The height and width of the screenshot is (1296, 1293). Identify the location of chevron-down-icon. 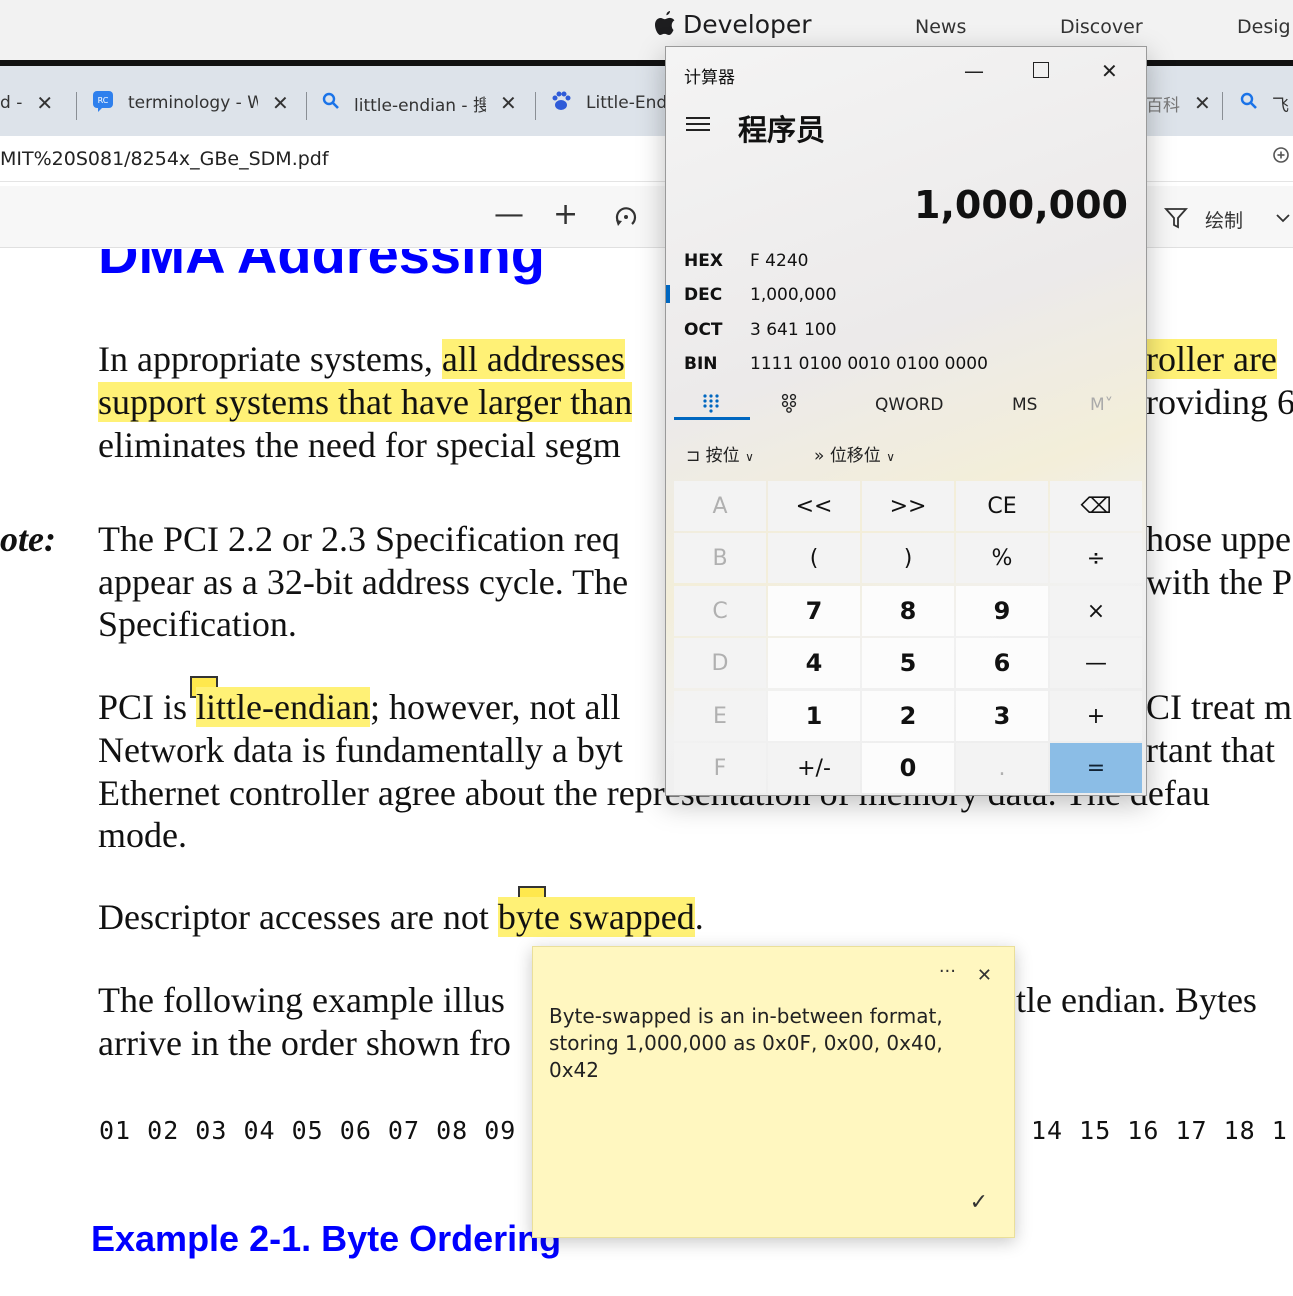
(1283, 218).